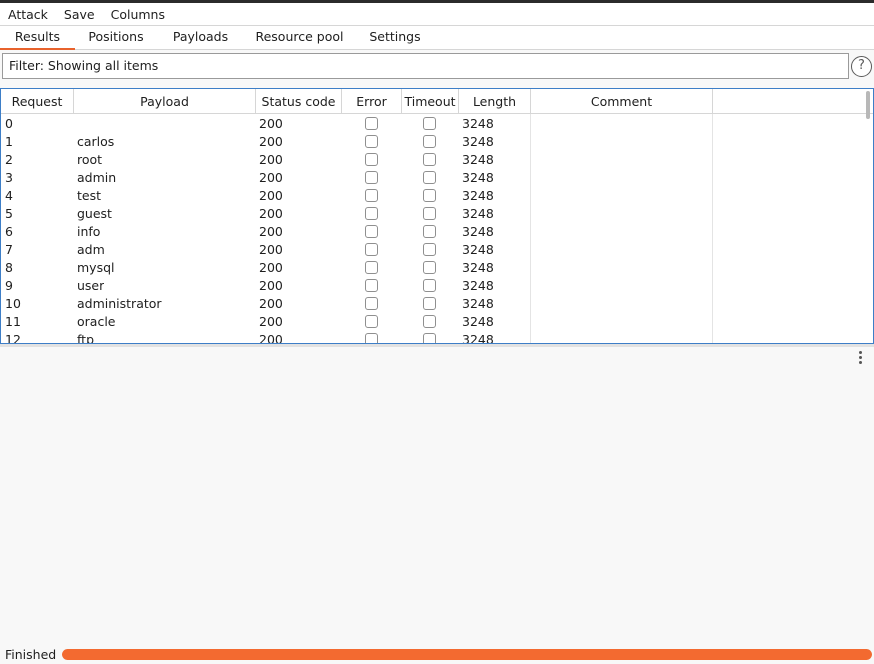  What do you see at coordinates (395, 38) in the screenshot?
I see `tab-settings: Settings` at bounding box center [395, 38].